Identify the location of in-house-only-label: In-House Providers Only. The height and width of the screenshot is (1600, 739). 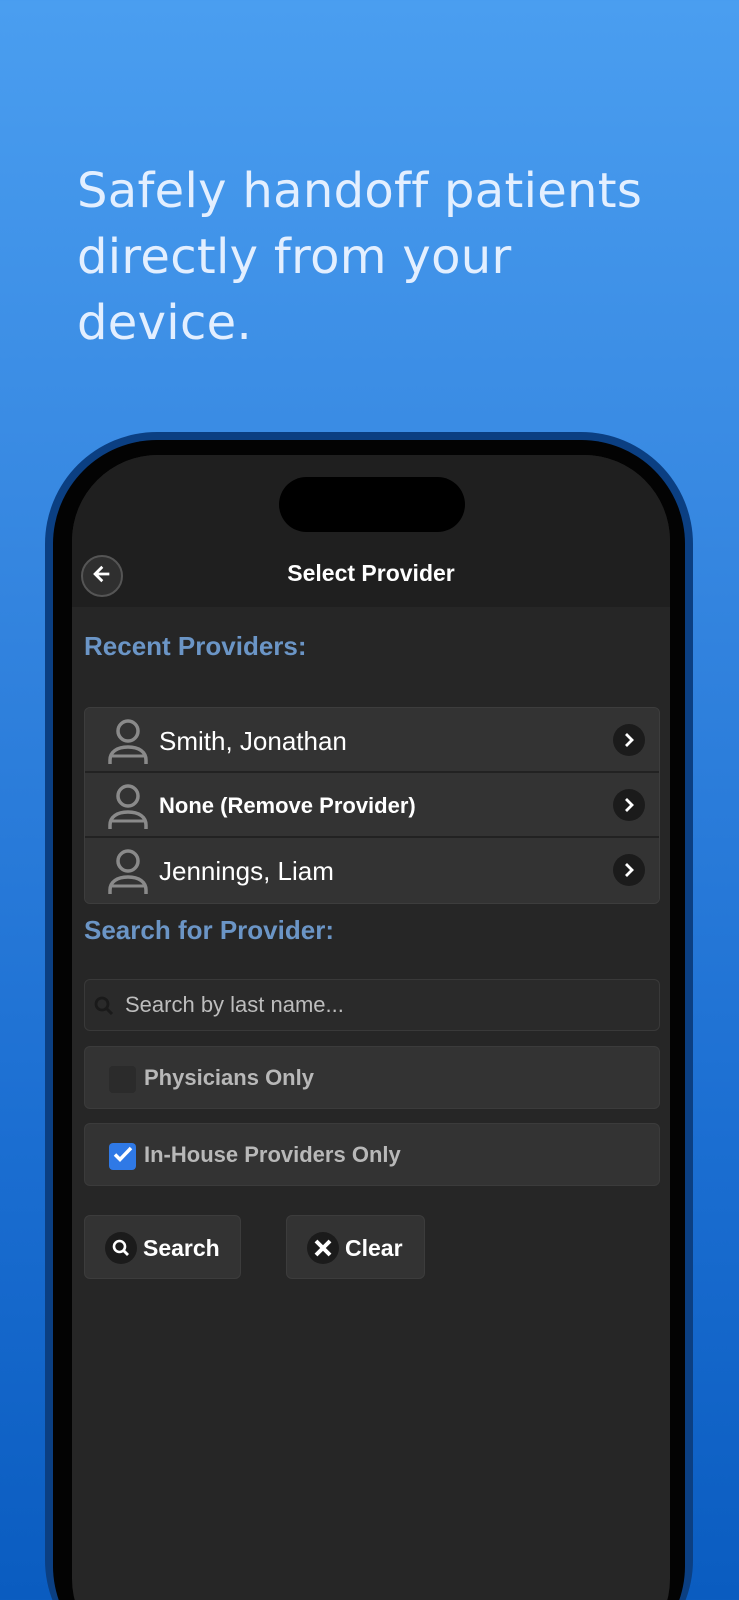
(272, 1154).